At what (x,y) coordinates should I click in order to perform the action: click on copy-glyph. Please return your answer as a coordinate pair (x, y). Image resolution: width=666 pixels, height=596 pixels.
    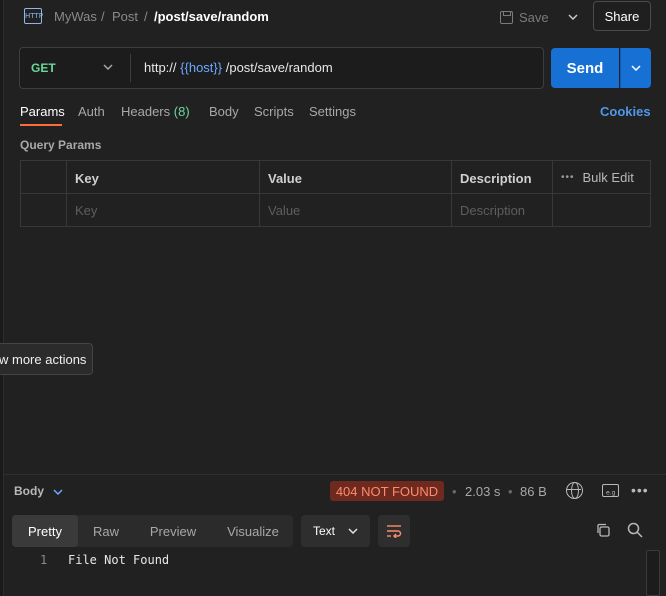
    Looking at the image, I should click on (603, 530).